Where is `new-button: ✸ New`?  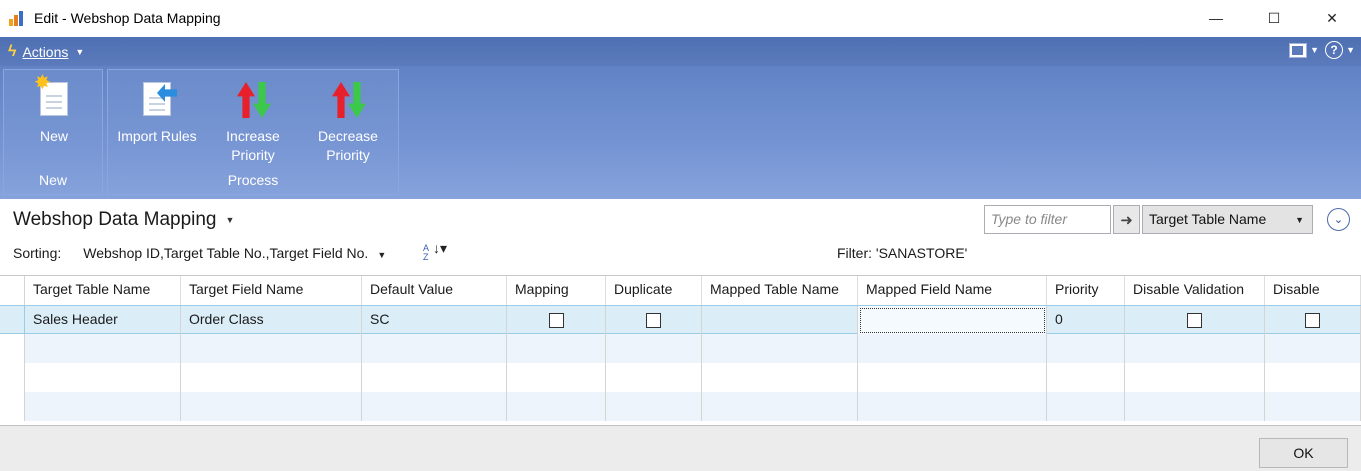 new-button: ✸ New is located at coordinates (54, 109).